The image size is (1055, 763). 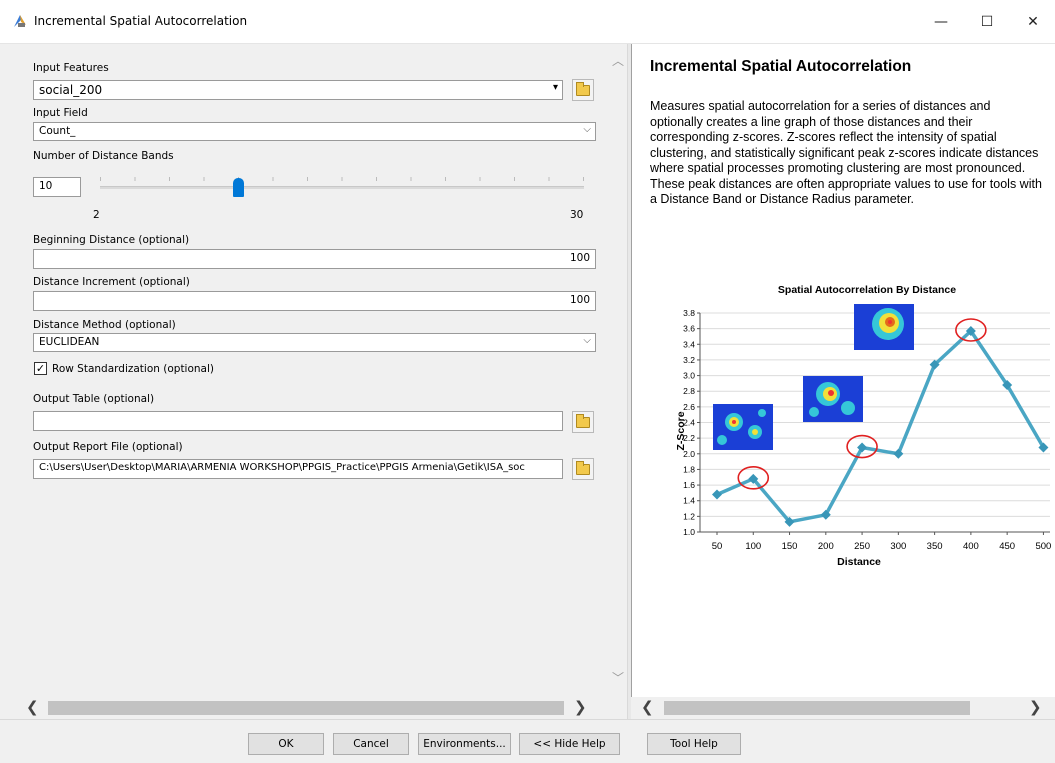 I want to click on window-title: Incremental Spatial Autocorrelation, so click(x=141, y=21).